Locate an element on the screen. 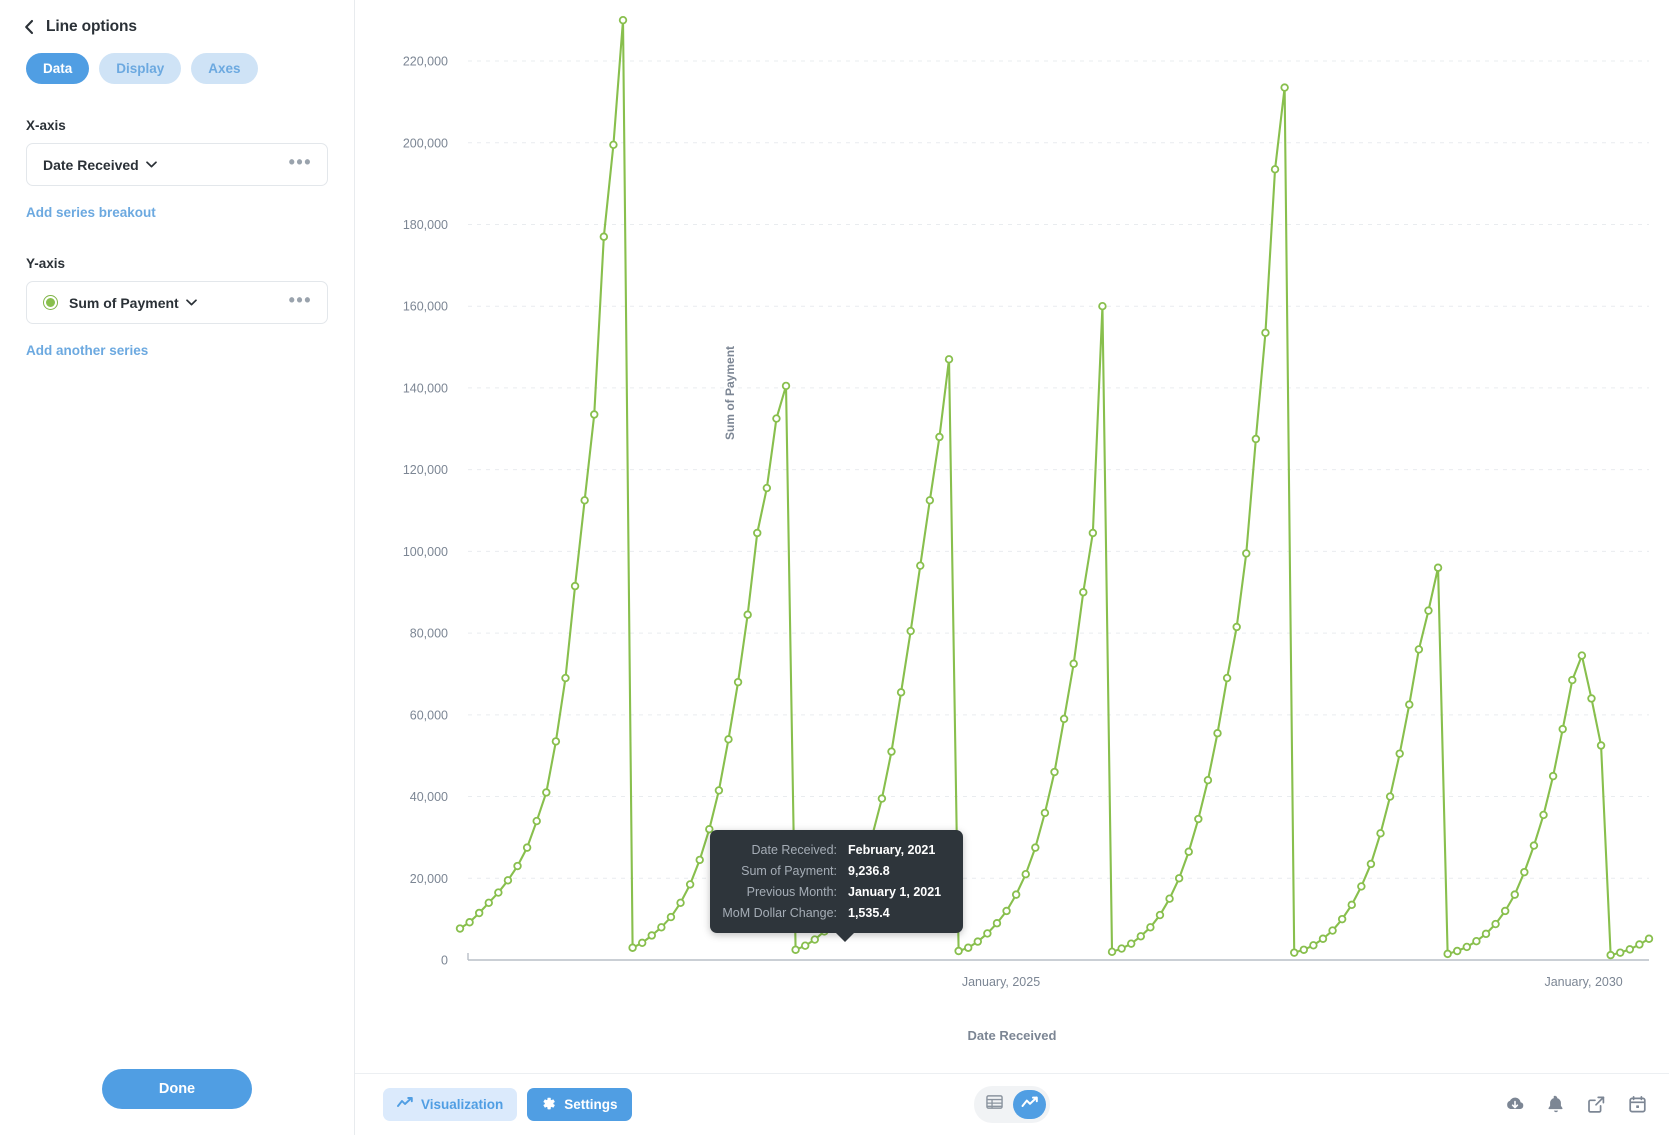  tab-data: Data is located at coordinates (58, 68).